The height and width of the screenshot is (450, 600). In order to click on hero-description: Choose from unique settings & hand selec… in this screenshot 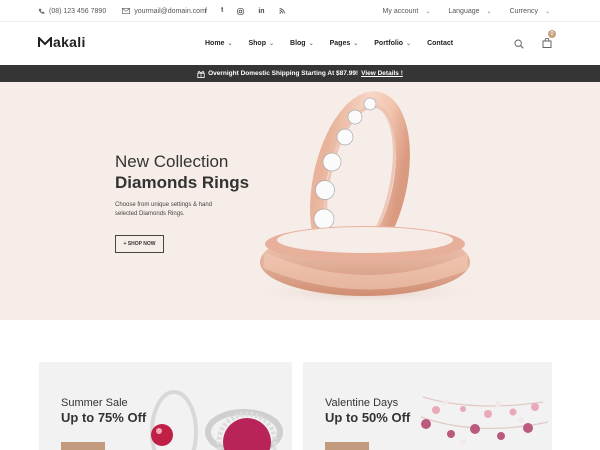, I will do `click(164, 209)`.